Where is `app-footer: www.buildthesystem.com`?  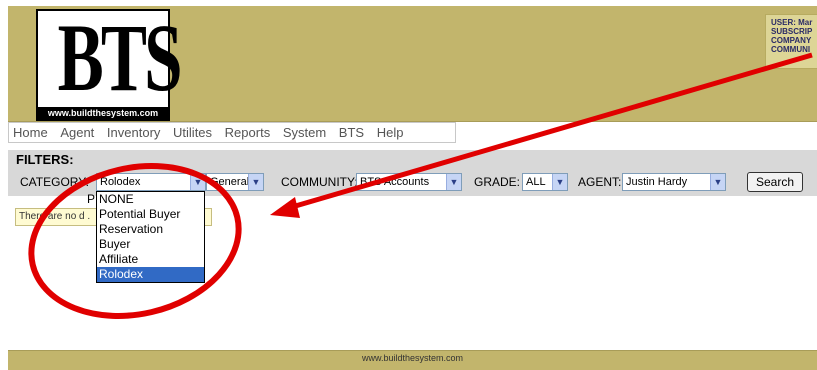
app-footer: www.buildthesystem.com is located at coordinates (412, 360).